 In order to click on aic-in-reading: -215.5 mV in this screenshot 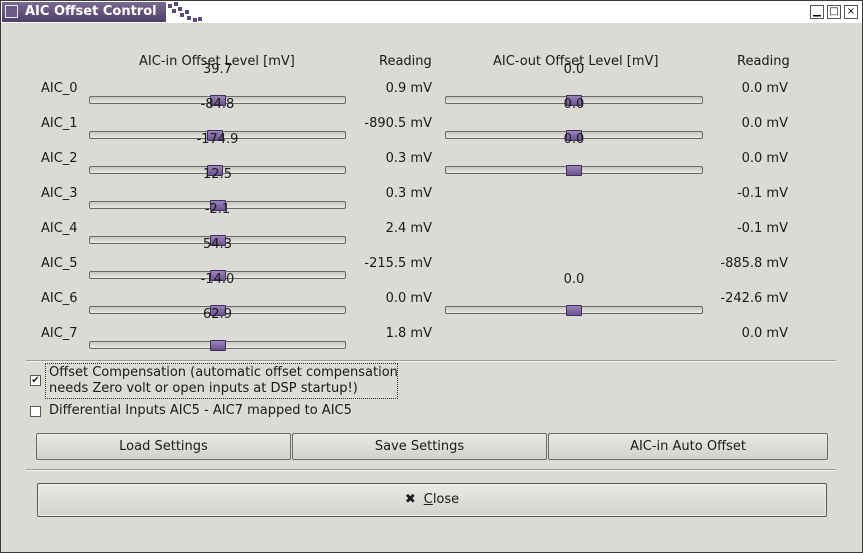, I will do `click(398, 263)`.